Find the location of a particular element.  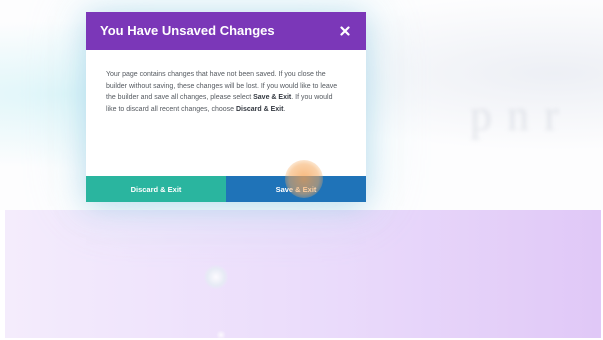

blurred-background-heading: p n r is located at coordinates (515, 115).